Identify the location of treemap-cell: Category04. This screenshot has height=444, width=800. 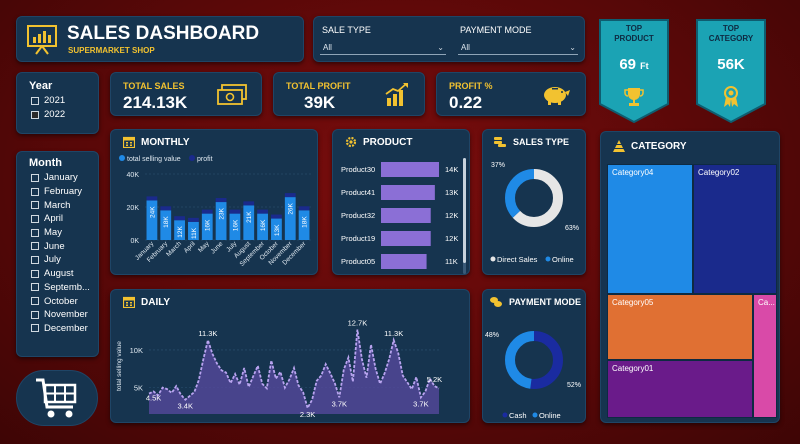
(650, 229).